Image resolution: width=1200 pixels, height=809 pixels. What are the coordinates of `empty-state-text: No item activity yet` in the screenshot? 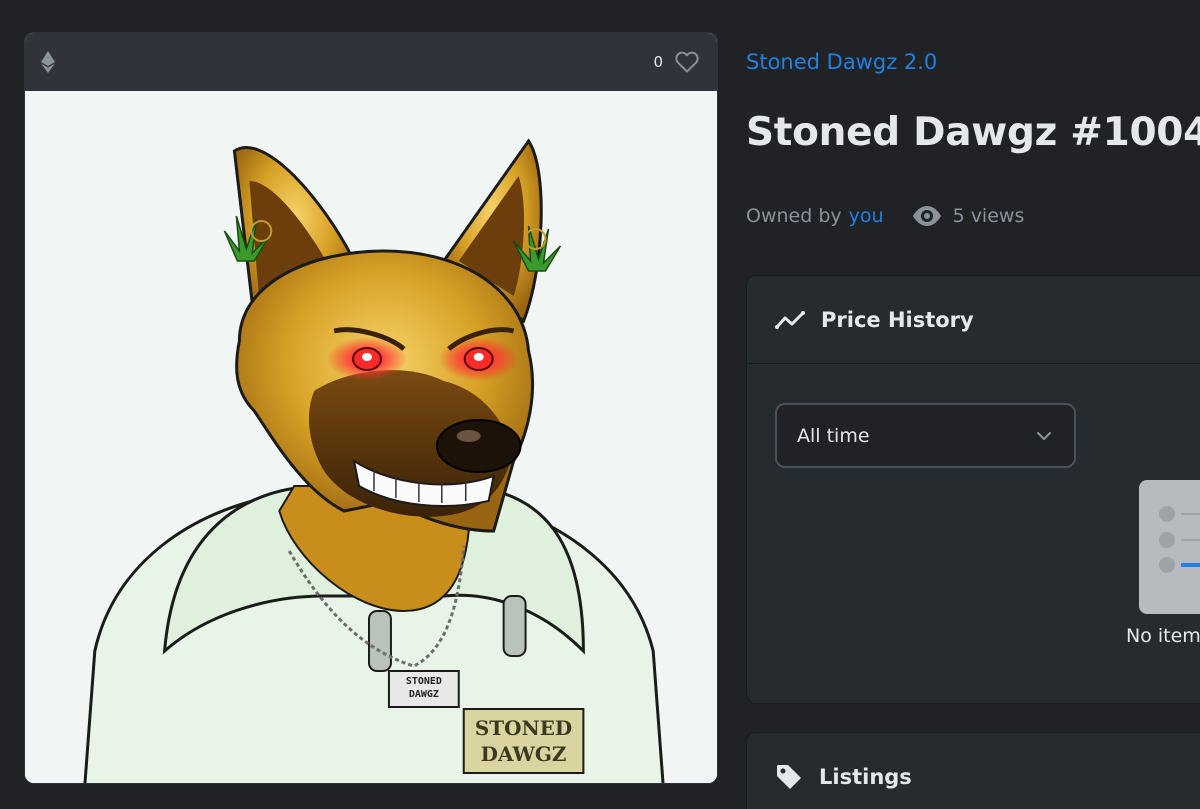 It's located at (1163, 636).